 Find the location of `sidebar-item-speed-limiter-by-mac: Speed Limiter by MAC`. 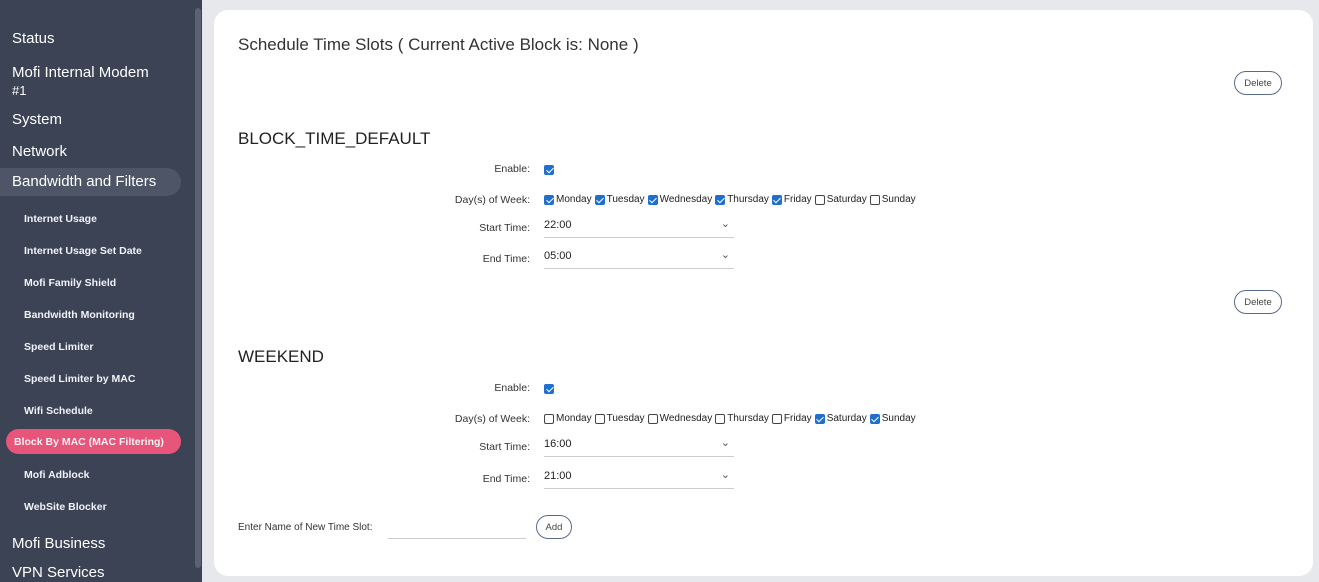

sidebar-item-speed-limiter-by-mac: Speed Limiter by MAC is located at coordinates (79, 379).